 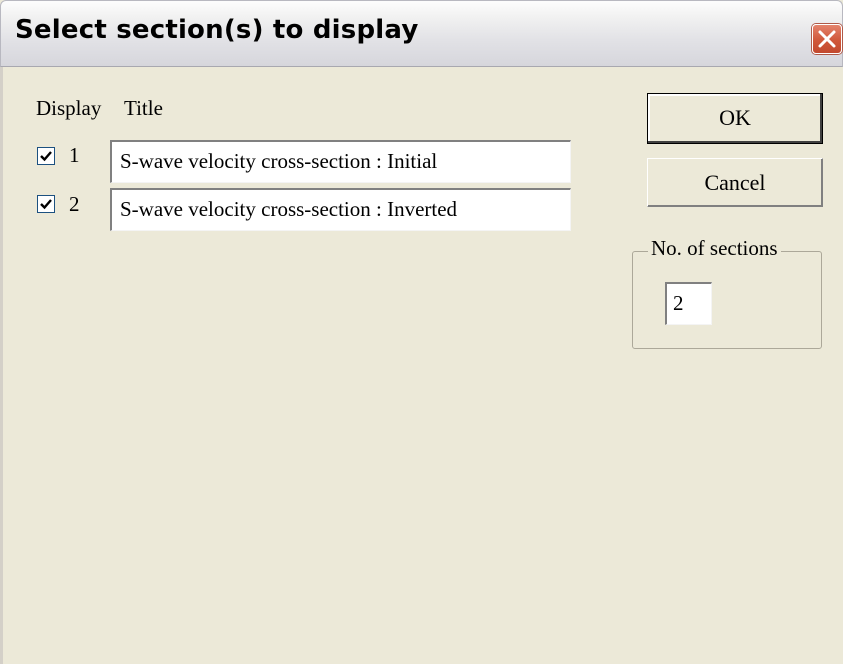 I want to click on title-column-header: Title, so click(x=143, y=108).